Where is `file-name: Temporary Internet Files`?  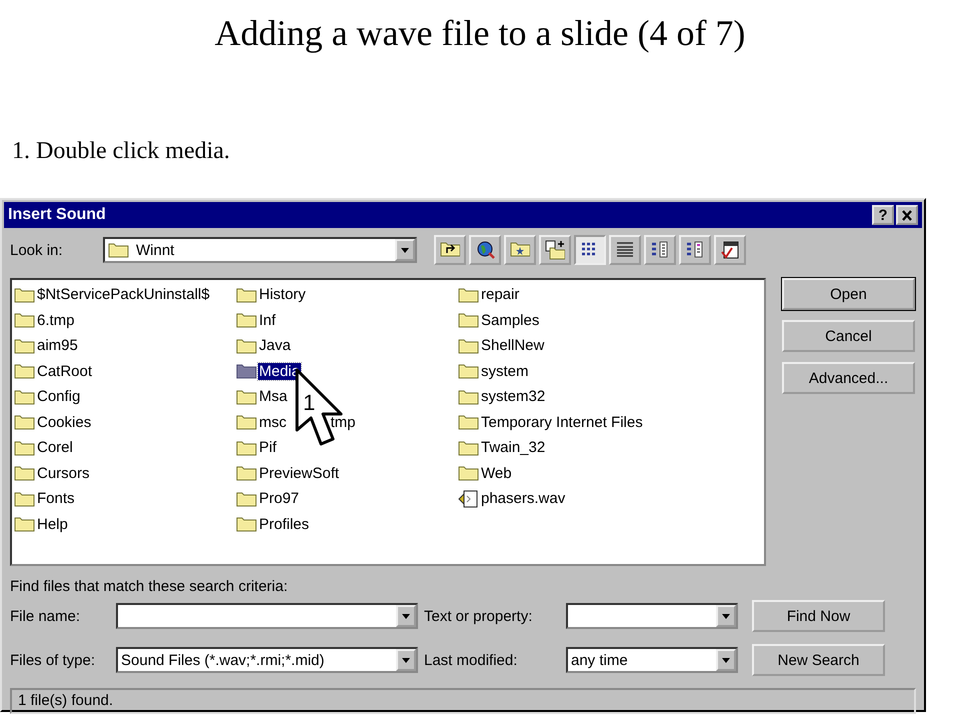
file-name: Temporary Internet Files is located at coordinates (562, 422).